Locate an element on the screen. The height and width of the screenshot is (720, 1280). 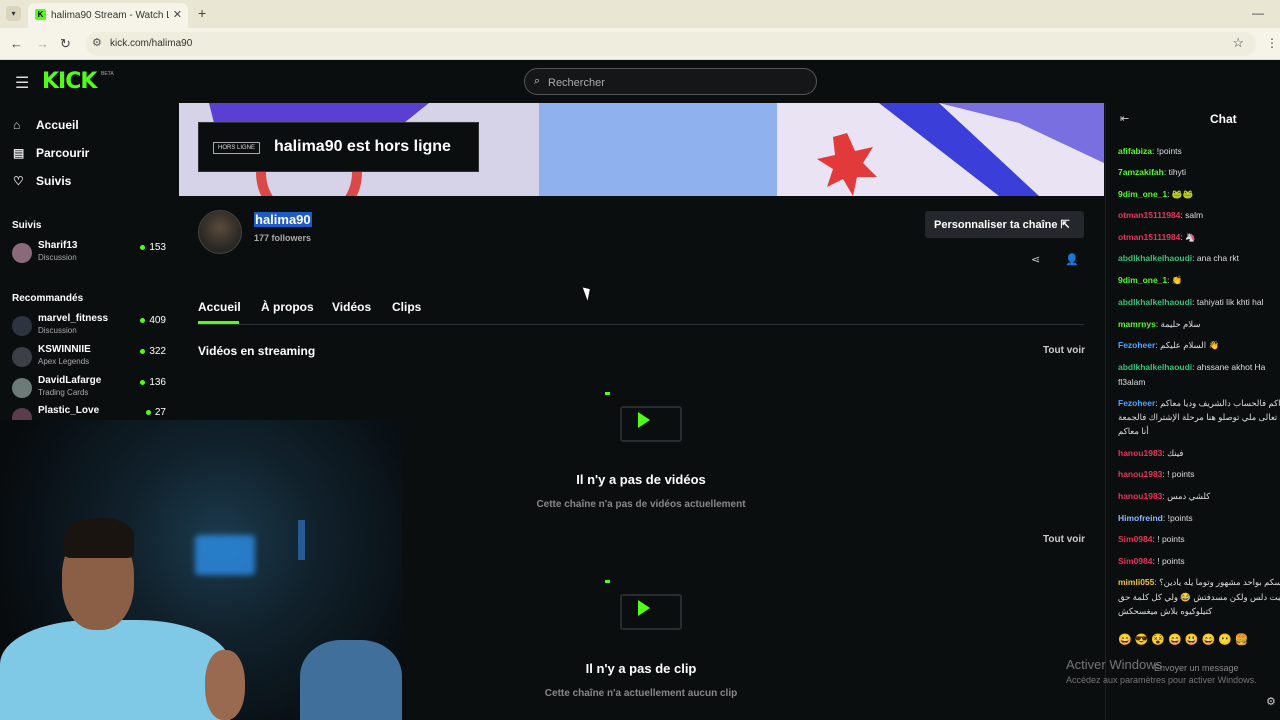
no-videos-illustration is located at coordinates (642, 418).